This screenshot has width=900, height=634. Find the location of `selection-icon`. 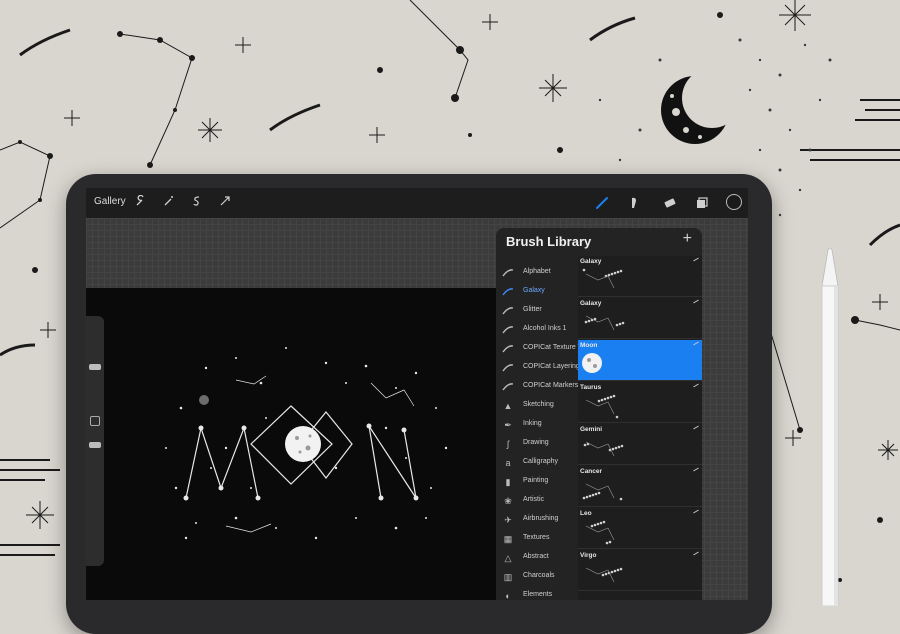

selection-icon is located at coordinates (197, 202).